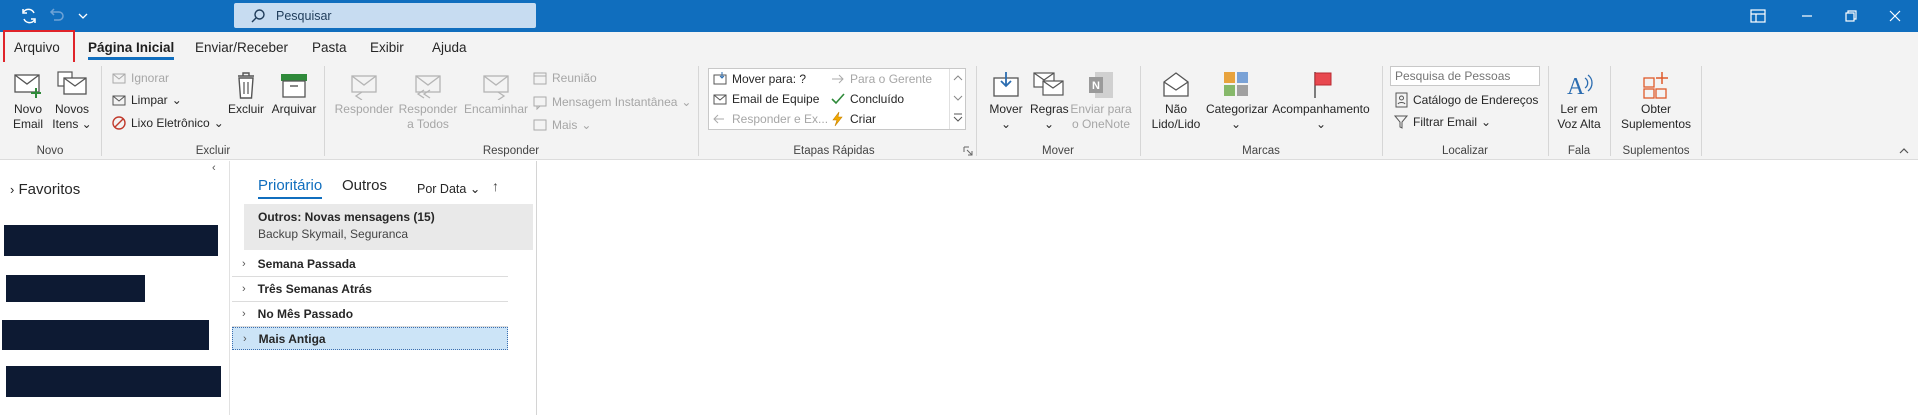 The width and height of the screenshot is (1918, 415). Describe the element at coordinates (428, 87) in the screenshot. I see `reply-all-icon` at that location.